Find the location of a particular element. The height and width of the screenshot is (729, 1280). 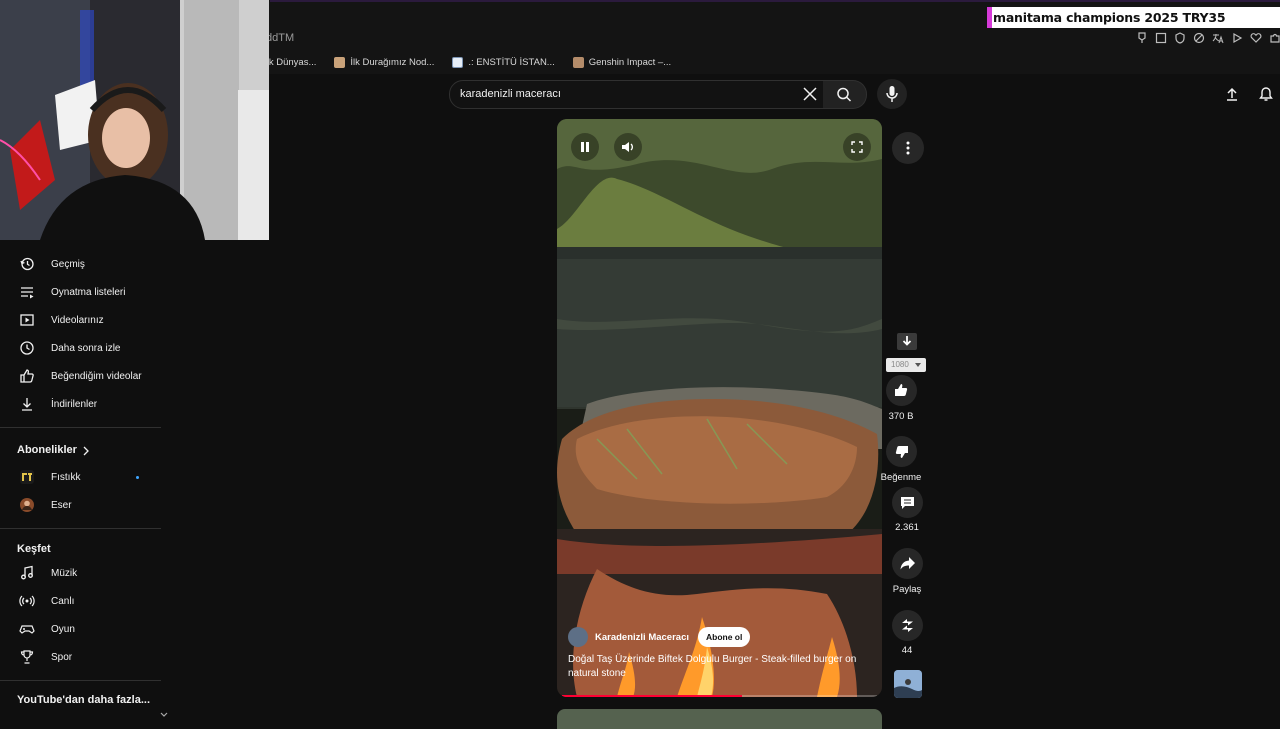

sound-thumbnail is located at coordinates (908, 684).